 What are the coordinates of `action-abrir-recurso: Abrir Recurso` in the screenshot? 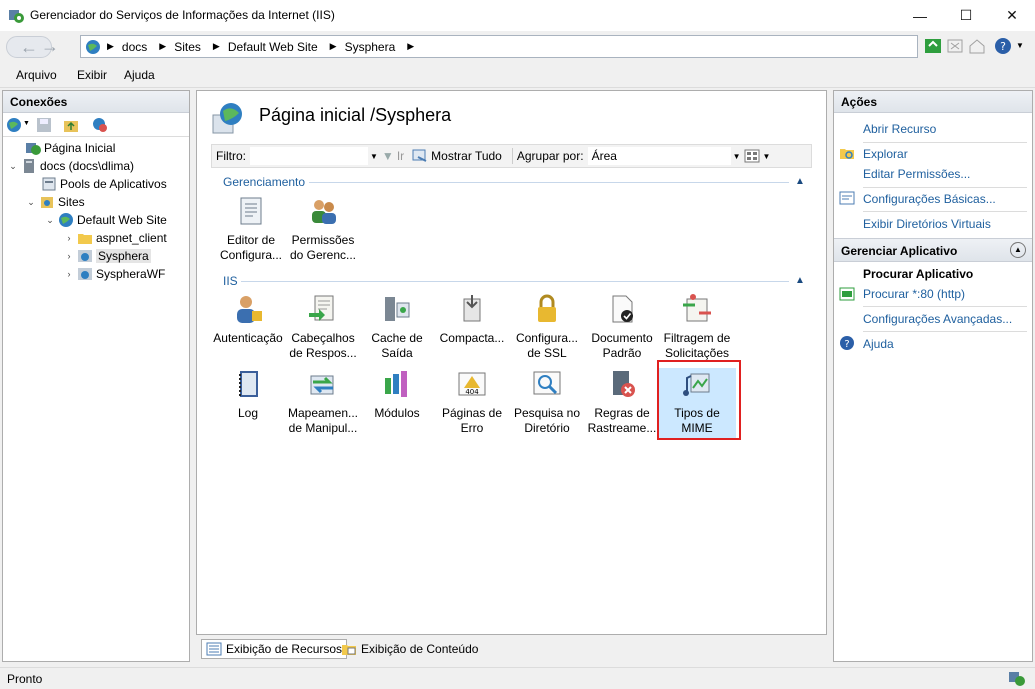 It's located at (899, 129).